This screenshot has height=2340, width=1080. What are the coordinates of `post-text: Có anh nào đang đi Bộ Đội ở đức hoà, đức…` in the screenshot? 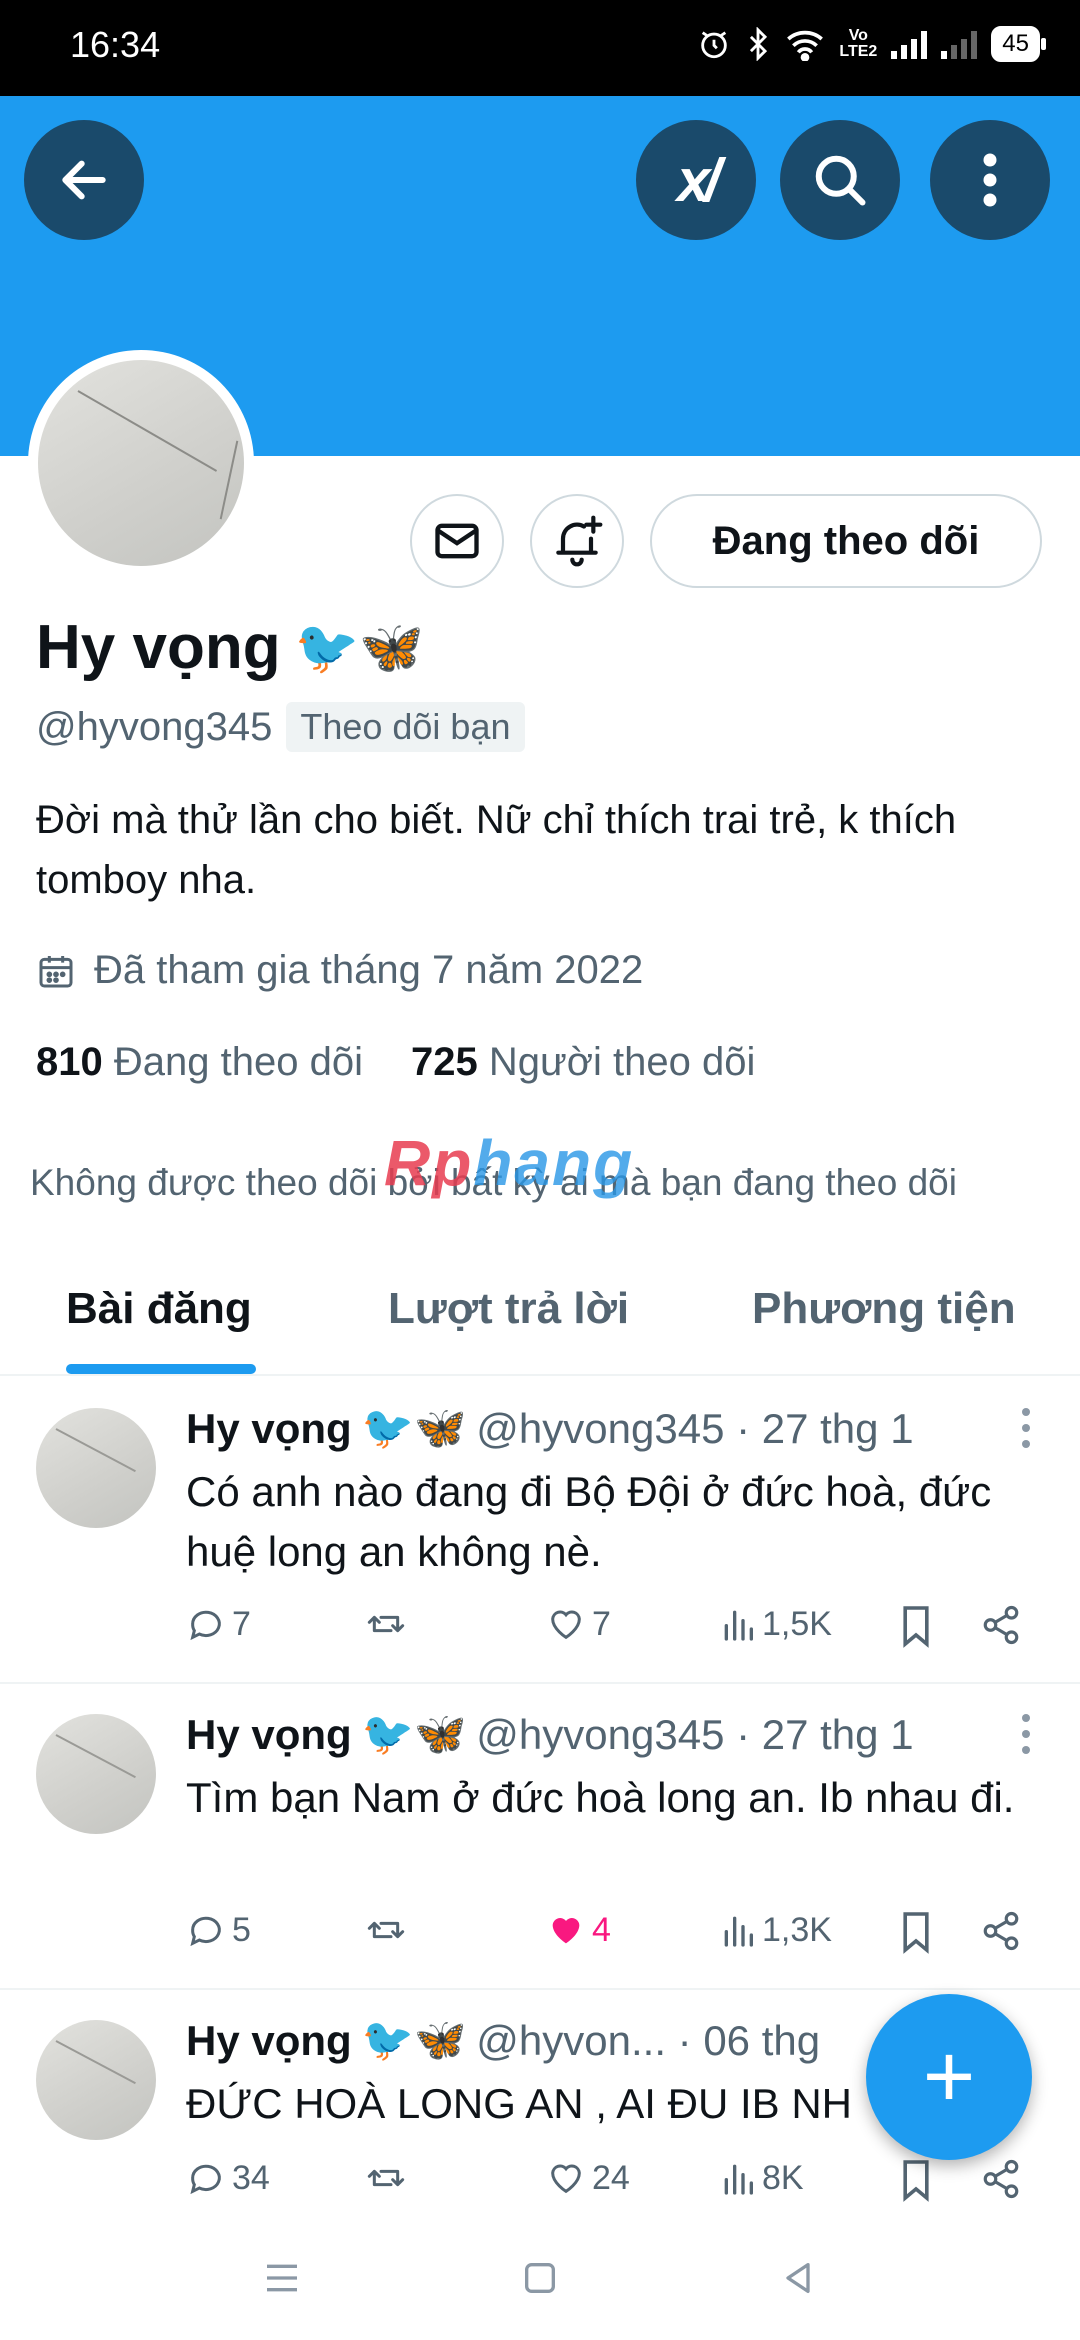 It's located at (589, 1521).